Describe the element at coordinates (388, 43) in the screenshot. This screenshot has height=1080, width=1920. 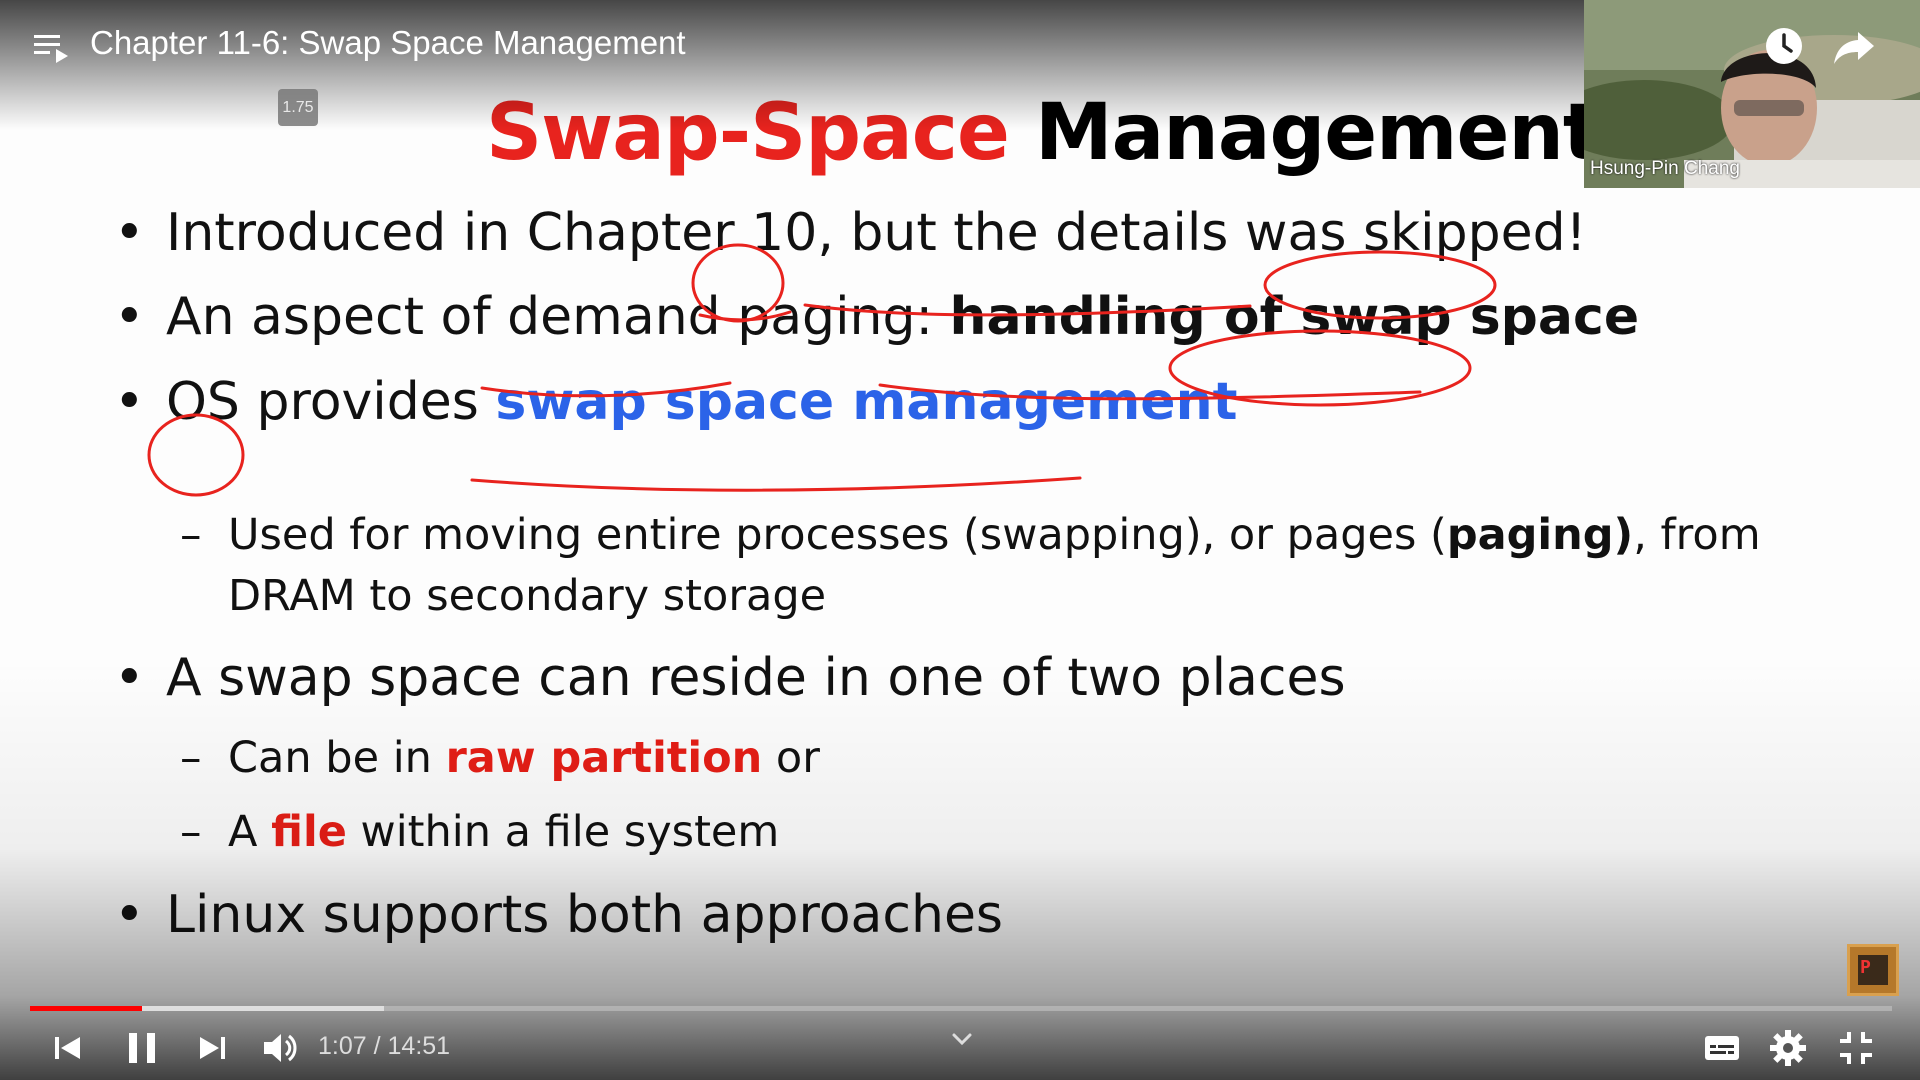
I see `video-title: Chapter 11-6: Swap Space Management` at that location.